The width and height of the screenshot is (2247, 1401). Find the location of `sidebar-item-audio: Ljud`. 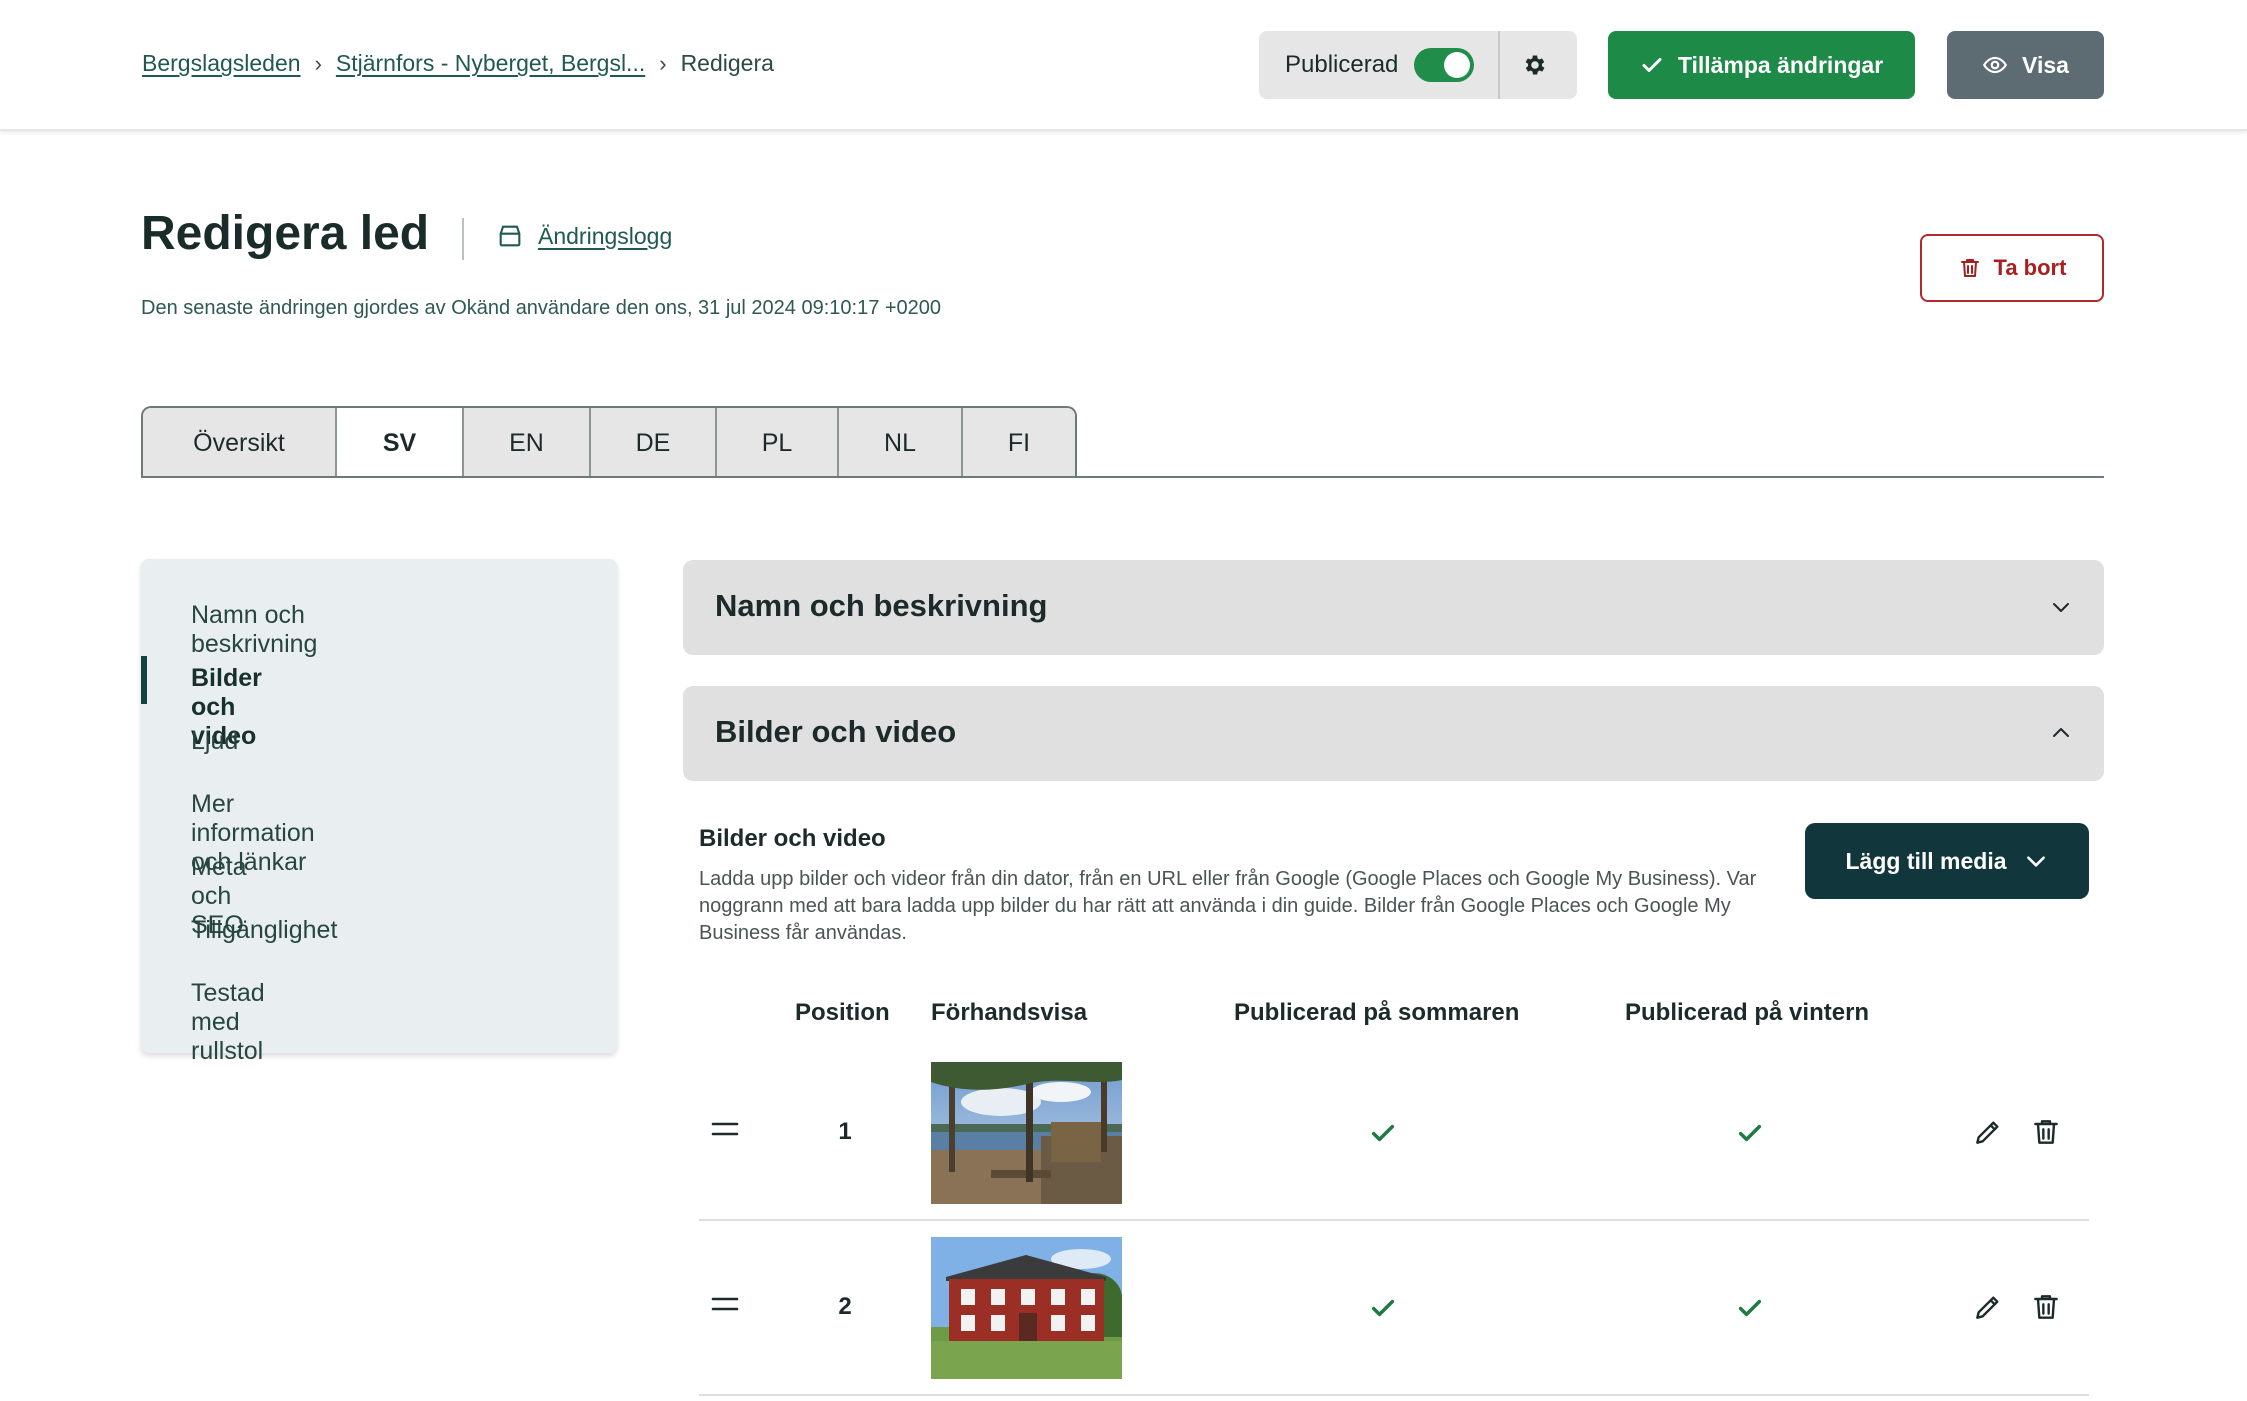

sidebar-item-audio: Ljud is located at coordinates (214, 741).